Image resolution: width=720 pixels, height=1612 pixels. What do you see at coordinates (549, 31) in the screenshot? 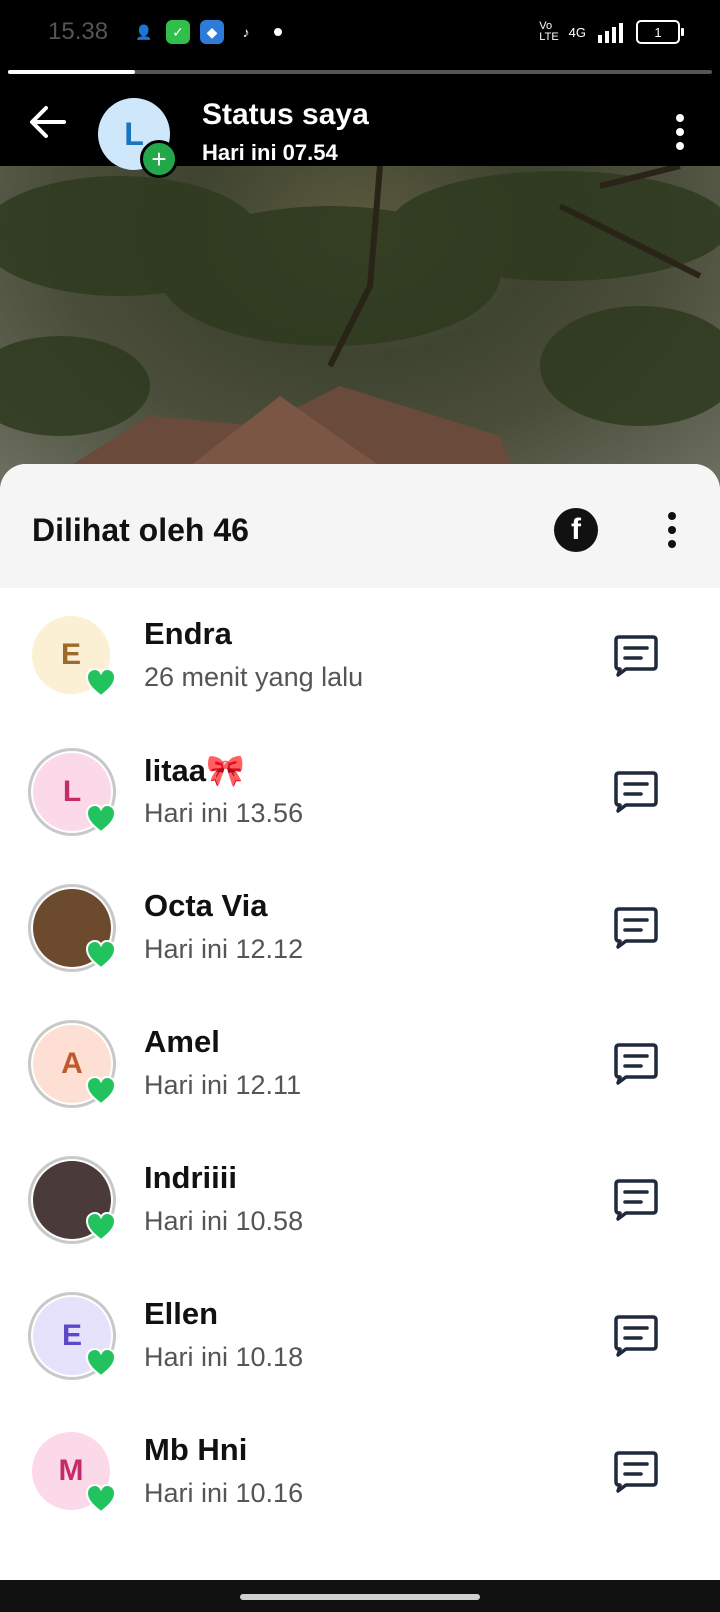
I see `volte-icon: Vo LTE` at bounding box center [549, 31].